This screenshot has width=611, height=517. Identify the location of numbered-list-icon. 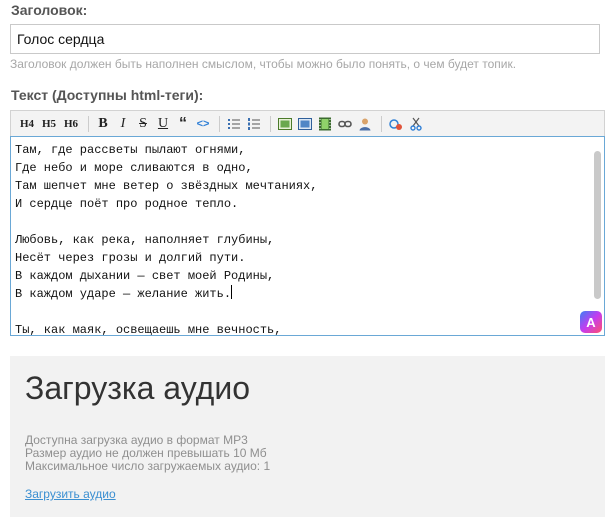
(254, 124).